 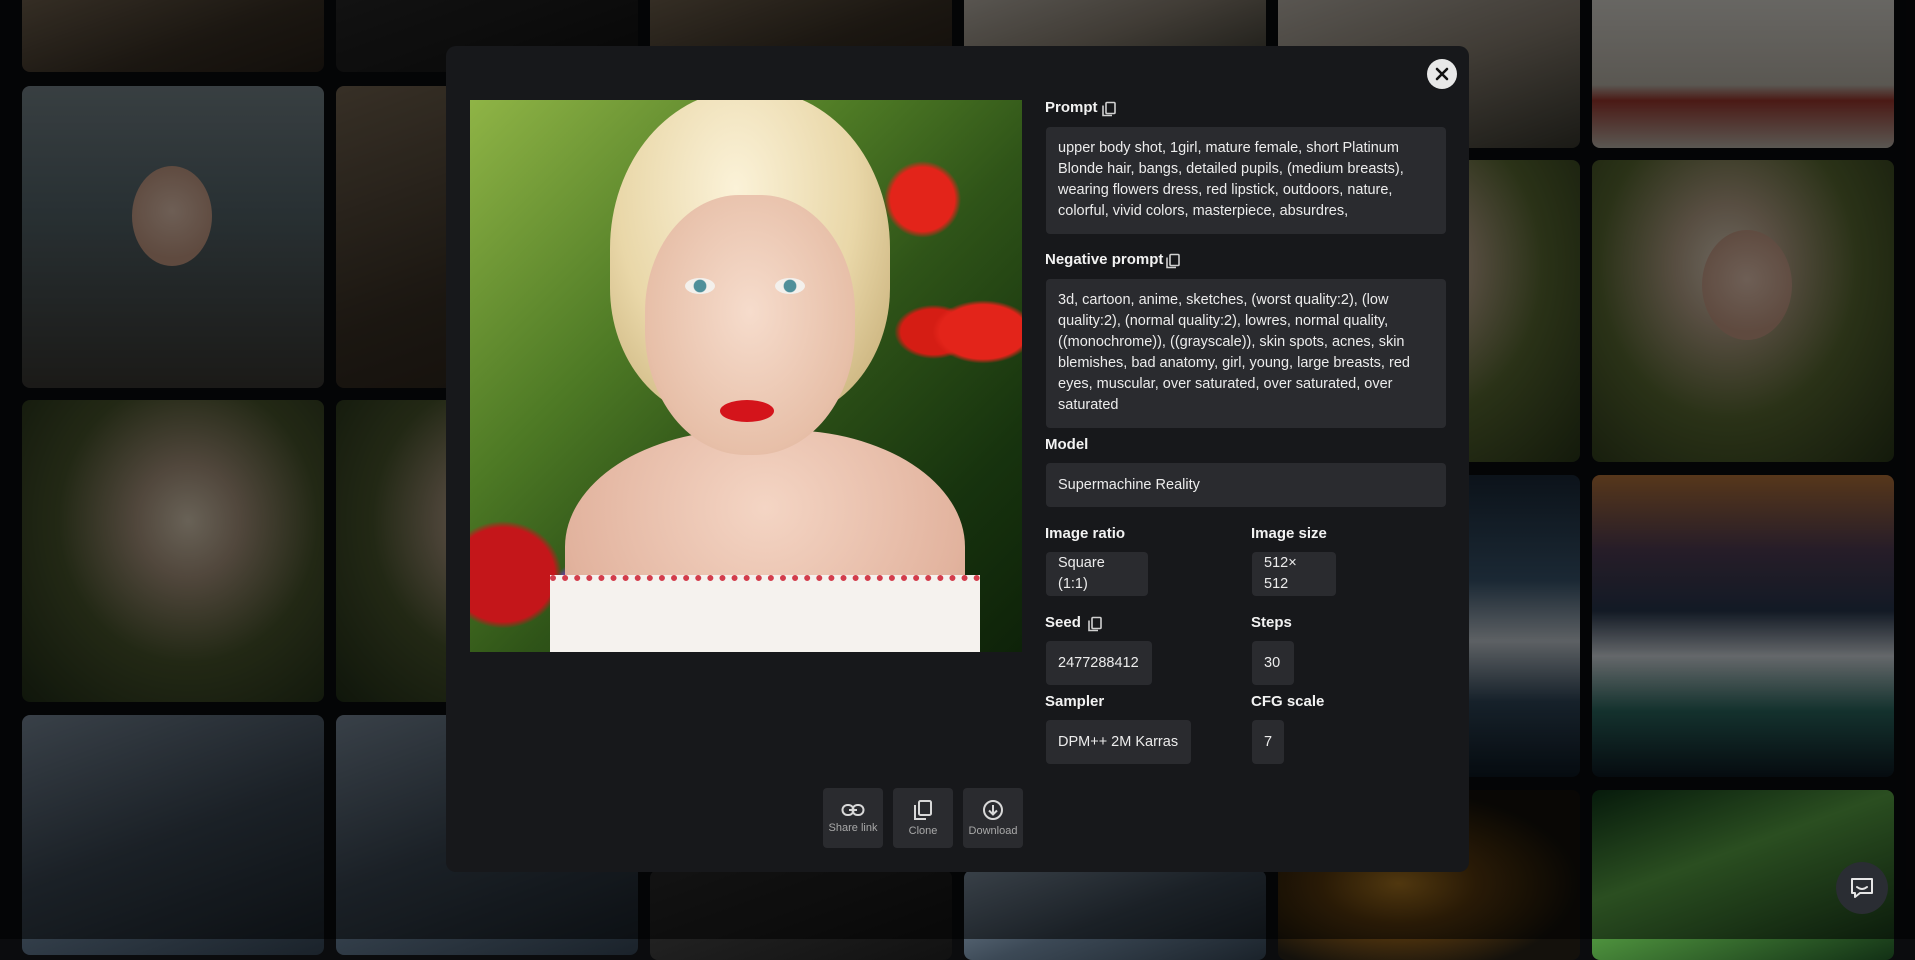 I want to click on chat-button, so click(x=1862, y=888).